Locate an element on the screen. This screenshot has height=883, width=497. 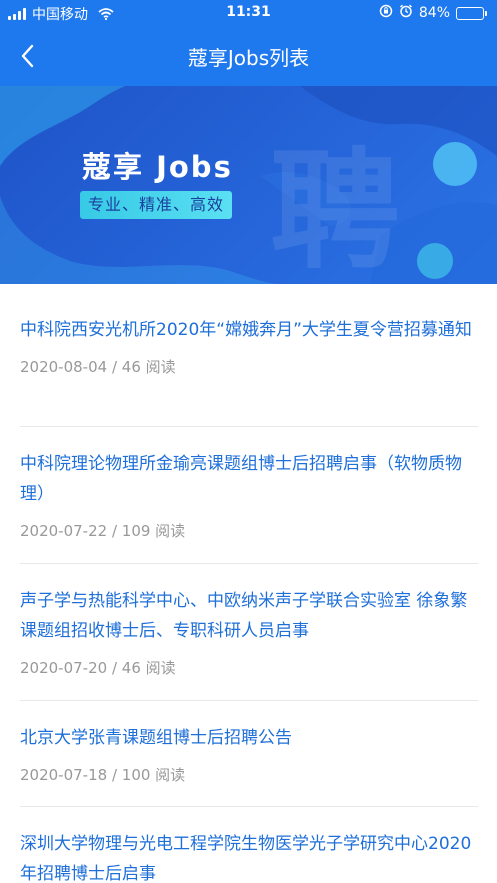
alarm-icon is located at coordinates (406, 13).